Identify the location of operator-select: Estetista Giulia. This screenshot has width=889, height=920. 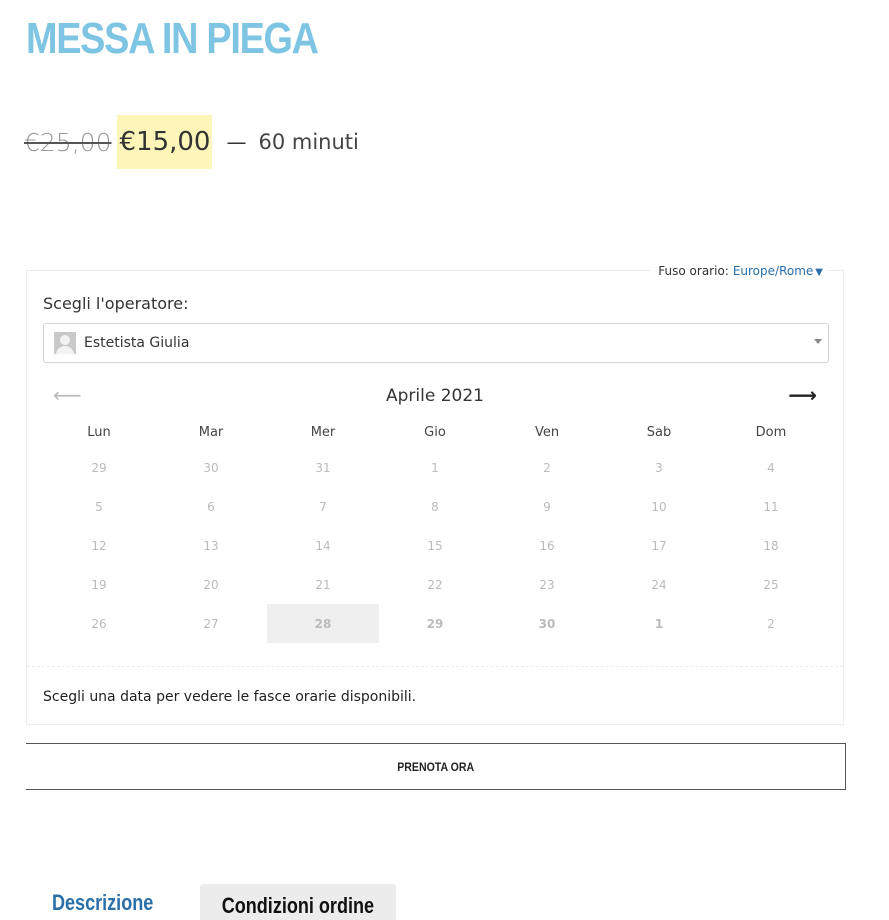
(436, 343).